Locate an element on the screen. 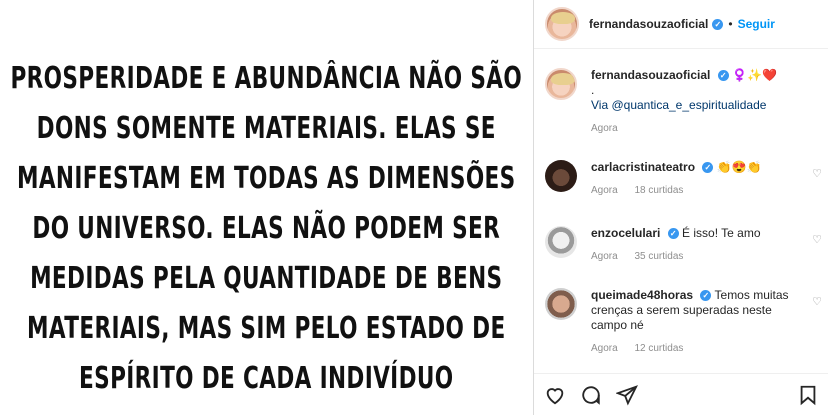  comment-username: queimade48horas is located at coordinates (642, 295).